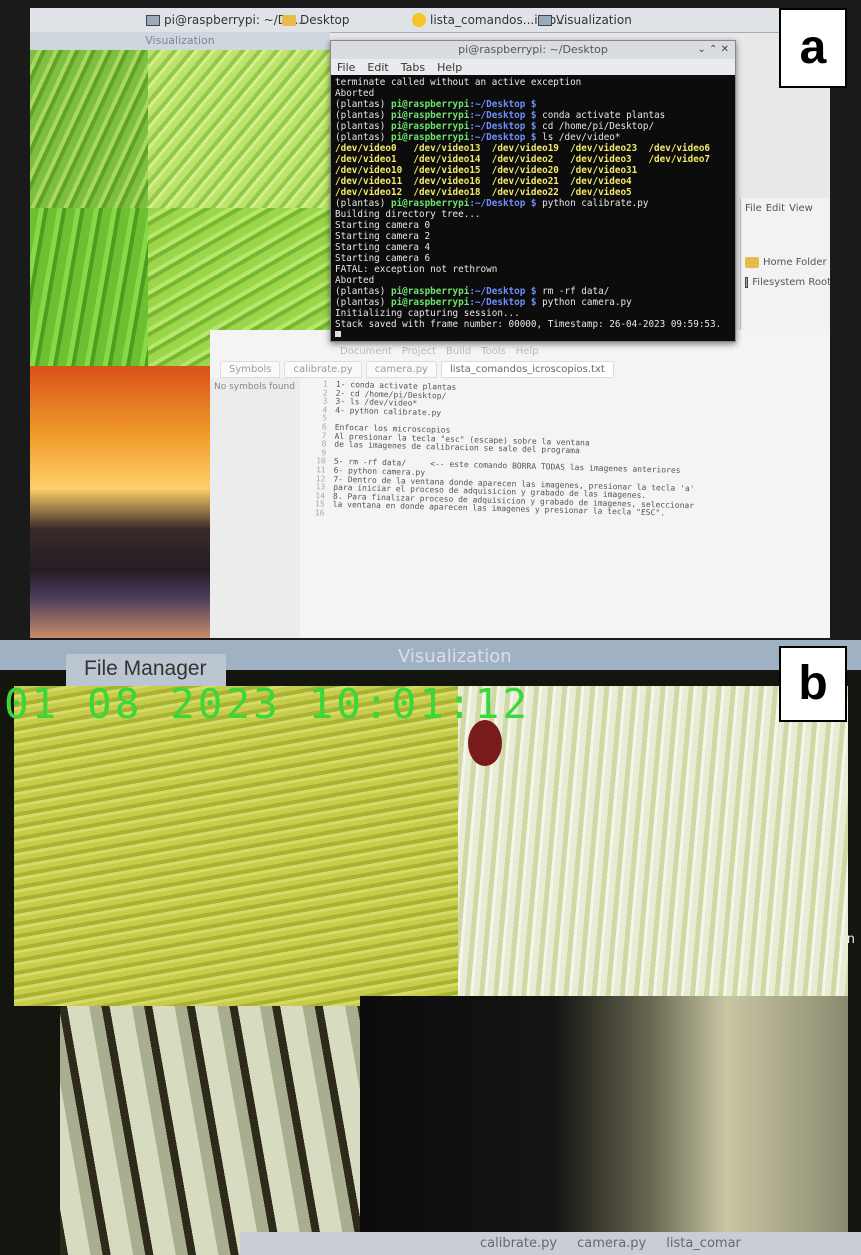 This screenshot has height=1255, width=861. What do you see at coordinates (319, 513) in the screenshot?
I see `line-number: 16` at bounding box center [319, 513].